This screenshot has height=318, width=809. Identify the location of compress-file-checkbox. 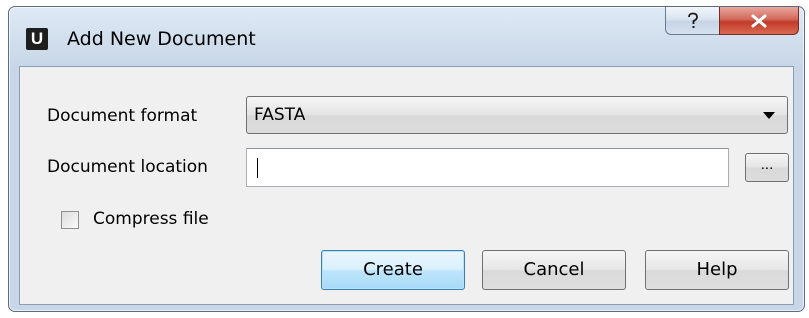
(70, 220).